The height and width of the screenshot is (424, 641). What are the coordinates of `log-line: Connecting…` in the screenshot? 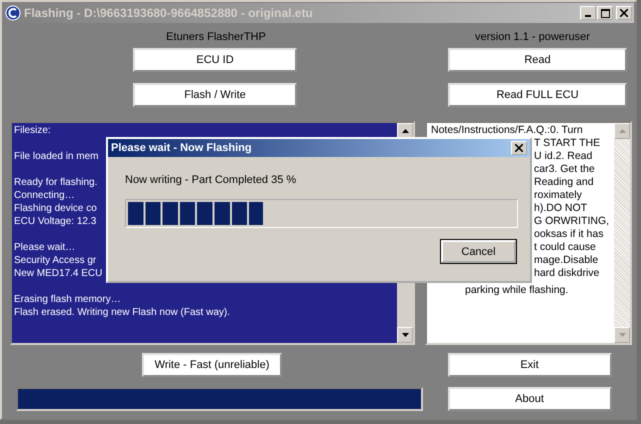 It's located at (44, 195).